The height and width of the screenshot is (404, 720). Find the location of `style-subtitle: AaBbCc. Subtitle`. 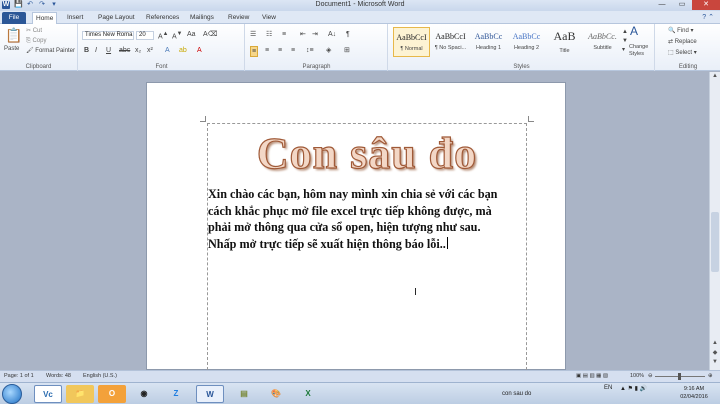

style-subtitle: AaBbCc. Subtitle is located at coordinates (602, 42).